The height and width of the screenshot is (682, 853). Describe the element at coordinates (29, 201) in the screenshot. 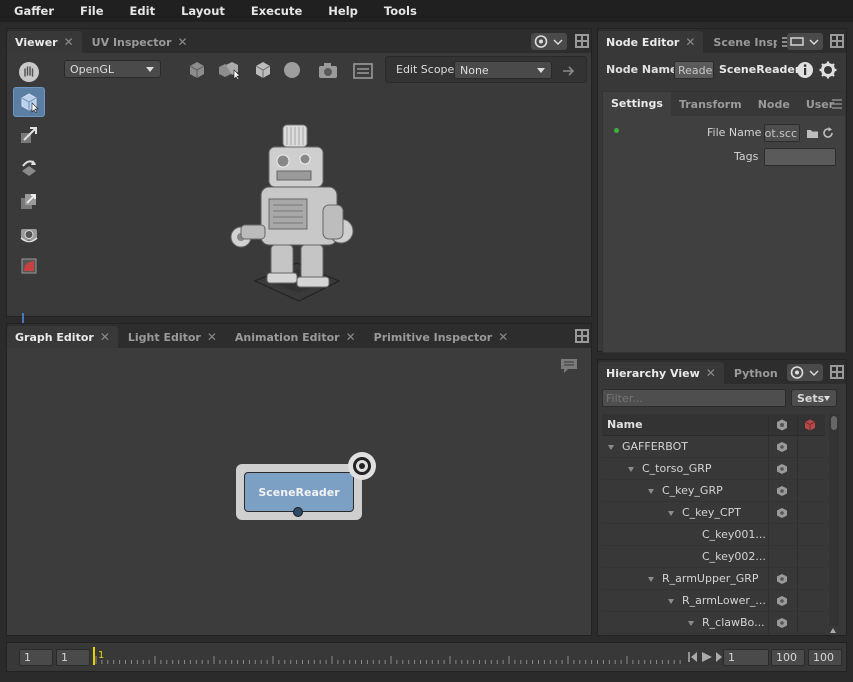

I see `scale-tool-button` at that location.